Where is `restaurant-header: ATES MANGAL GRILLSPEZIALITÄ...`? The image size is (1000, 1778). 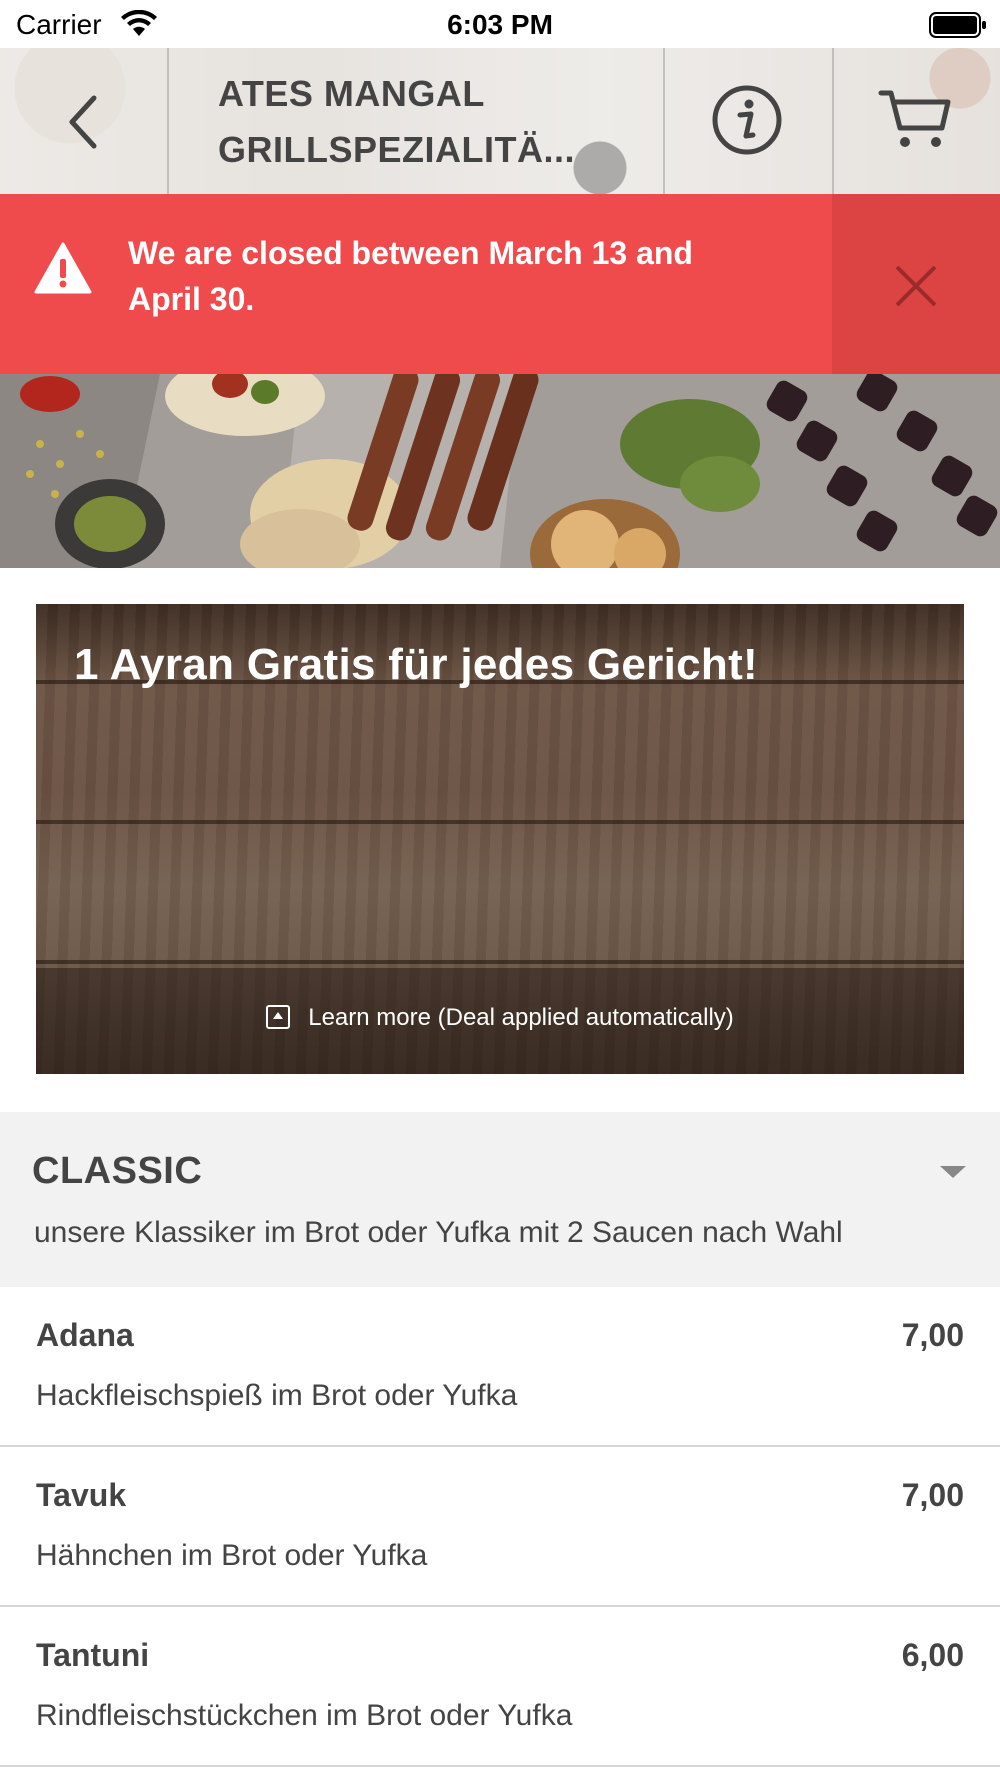 restaurant-header: ATES MANGAL GRILLSPEZIALITÄ... is located at coordinates (500, 121).